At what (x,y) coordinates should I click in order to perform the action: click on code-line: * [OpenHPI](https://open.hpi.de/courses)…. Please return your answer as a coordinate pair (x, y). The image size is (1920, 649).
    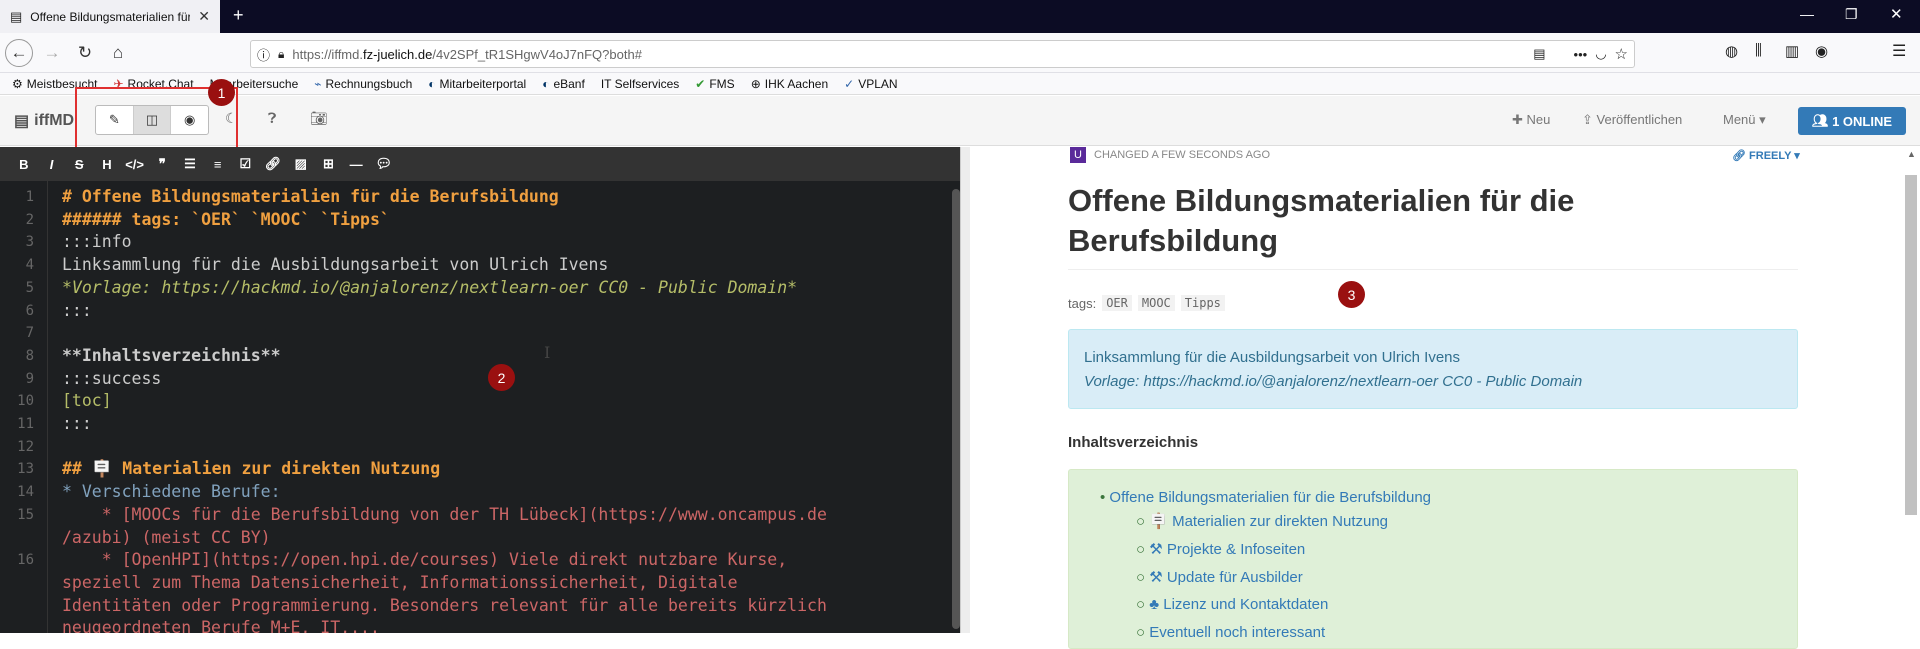
    Looking at the image, I should click on (425, 560).